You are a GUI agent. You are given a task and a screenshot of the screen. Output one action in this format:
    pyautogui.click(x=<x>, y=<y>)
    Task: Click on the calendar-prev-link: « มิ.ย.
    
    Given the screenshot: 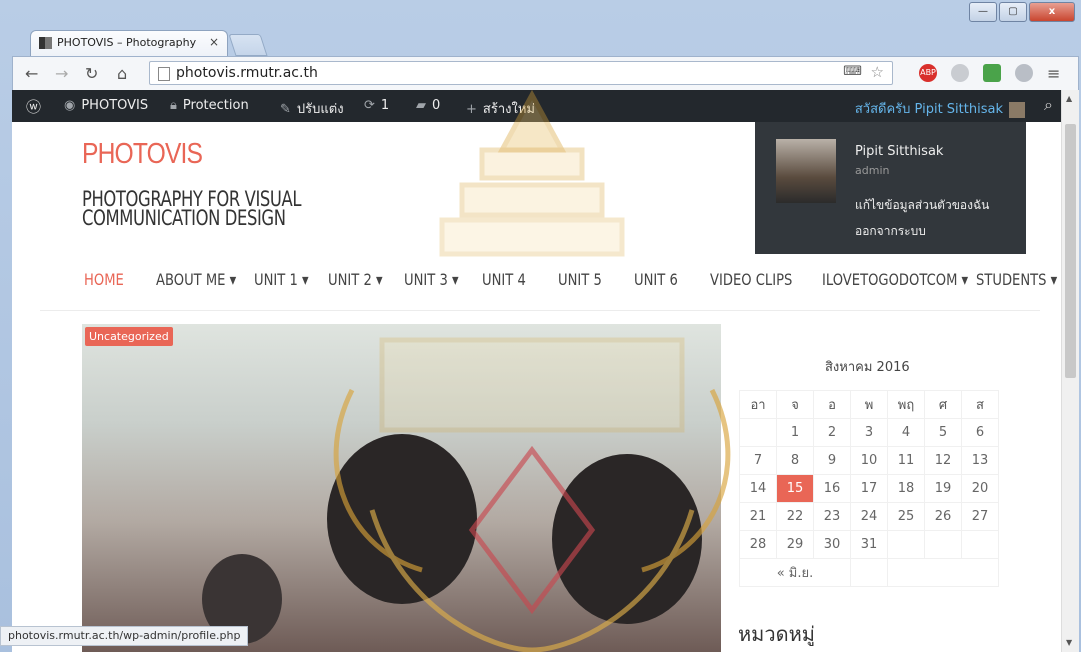 What is the action you would take?
    pyautogui.click(x=795, y=572)
    